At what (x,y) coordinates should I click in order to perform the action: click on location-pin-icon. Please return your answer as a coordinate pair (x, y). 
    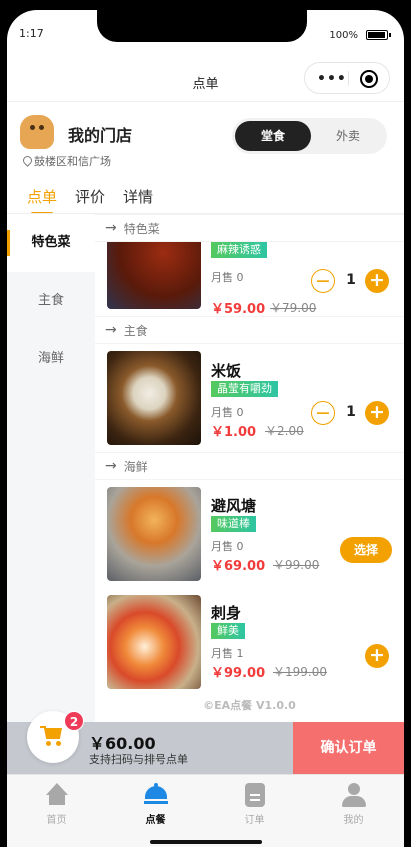
    Looking at the image, I should click on (27, 161).